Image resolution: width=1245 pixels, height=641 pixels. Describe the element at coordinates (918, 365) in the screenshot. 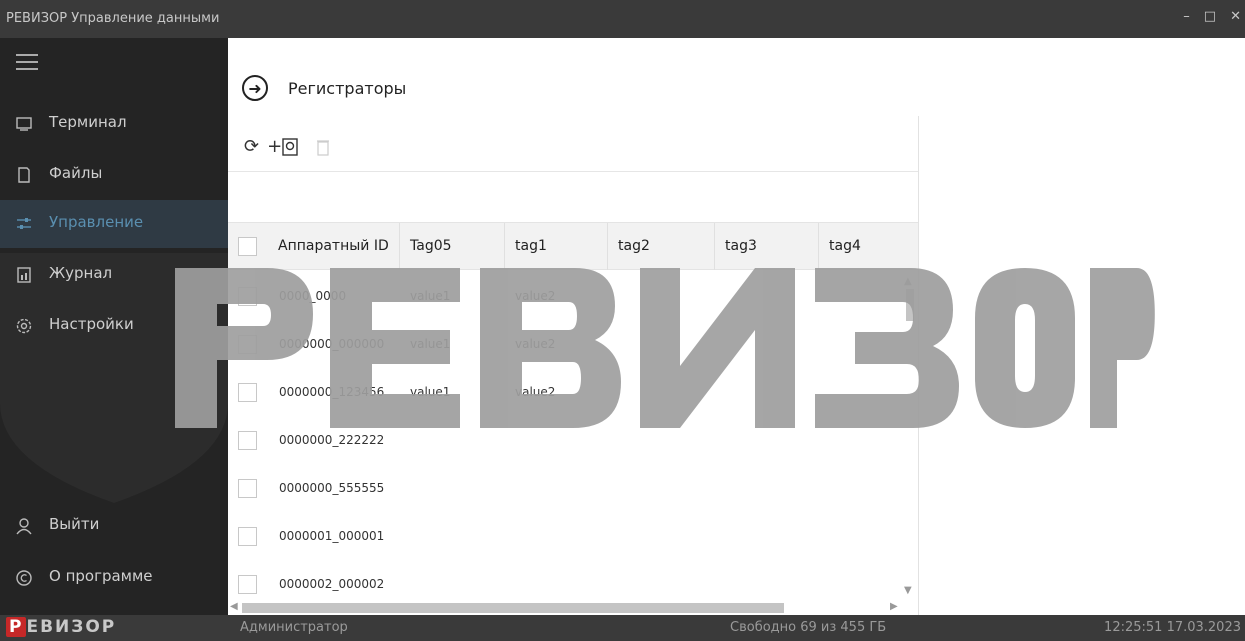

I see `panel-divider` at that location.